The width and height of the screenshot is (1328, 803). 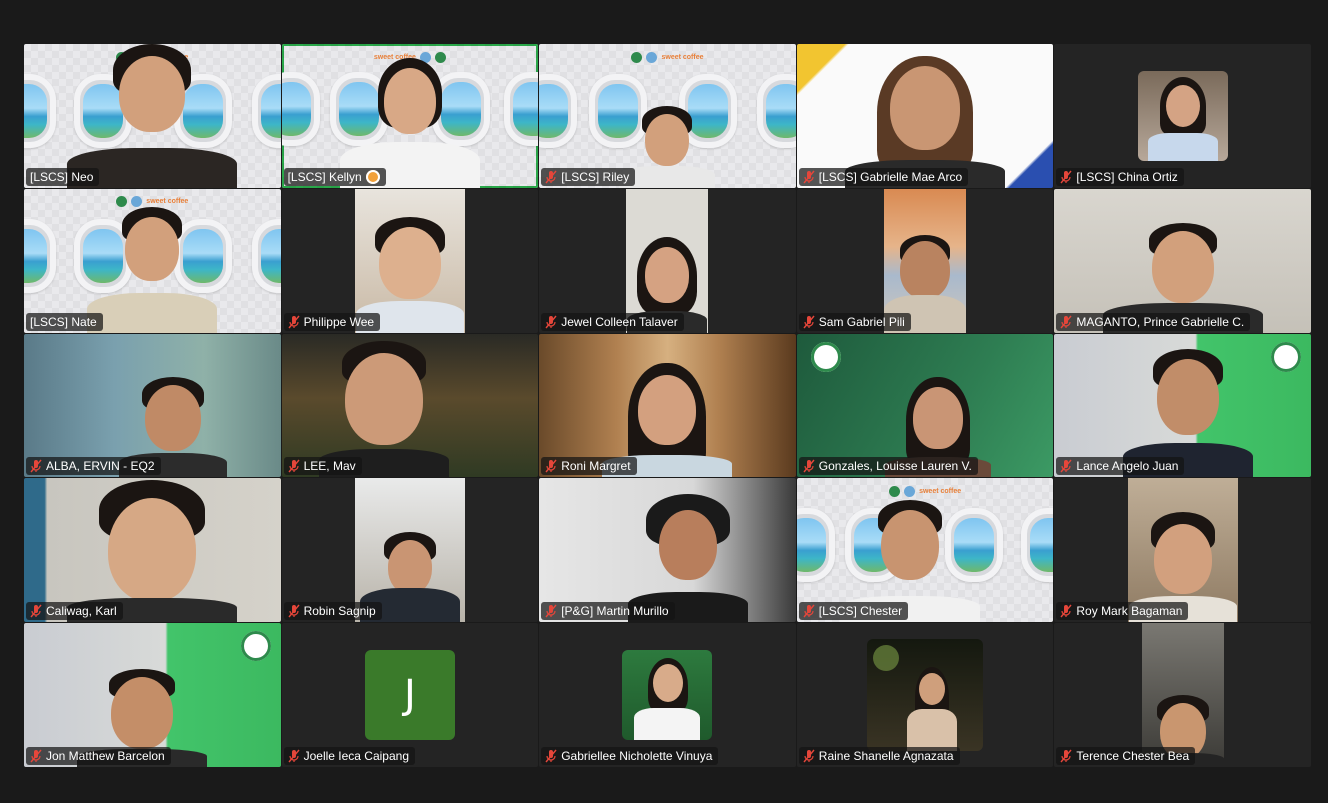 What do you see at coordinates (410, 116) in the screenshot?
I see `participant-tile-active-speaker: sweet coffee [LSCS] Kellyn` at bounding box center [410, 116].